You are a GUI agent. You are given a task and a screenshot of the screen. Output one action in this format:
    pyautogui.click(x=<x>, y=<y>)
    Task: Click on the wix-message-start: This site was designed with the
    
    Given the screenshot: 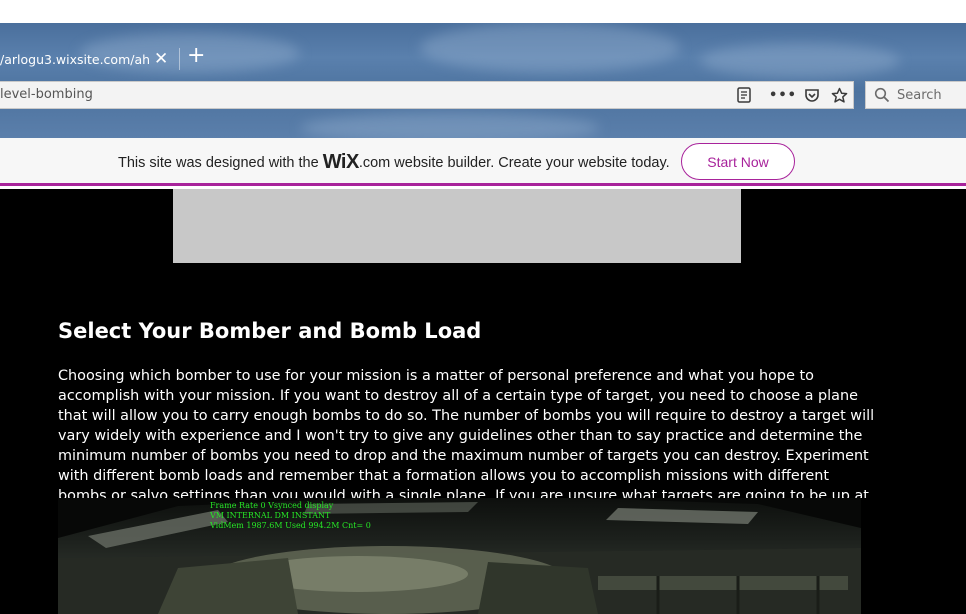 What is the action you would take?
    pyautogui.click(x=220, y=163)
    